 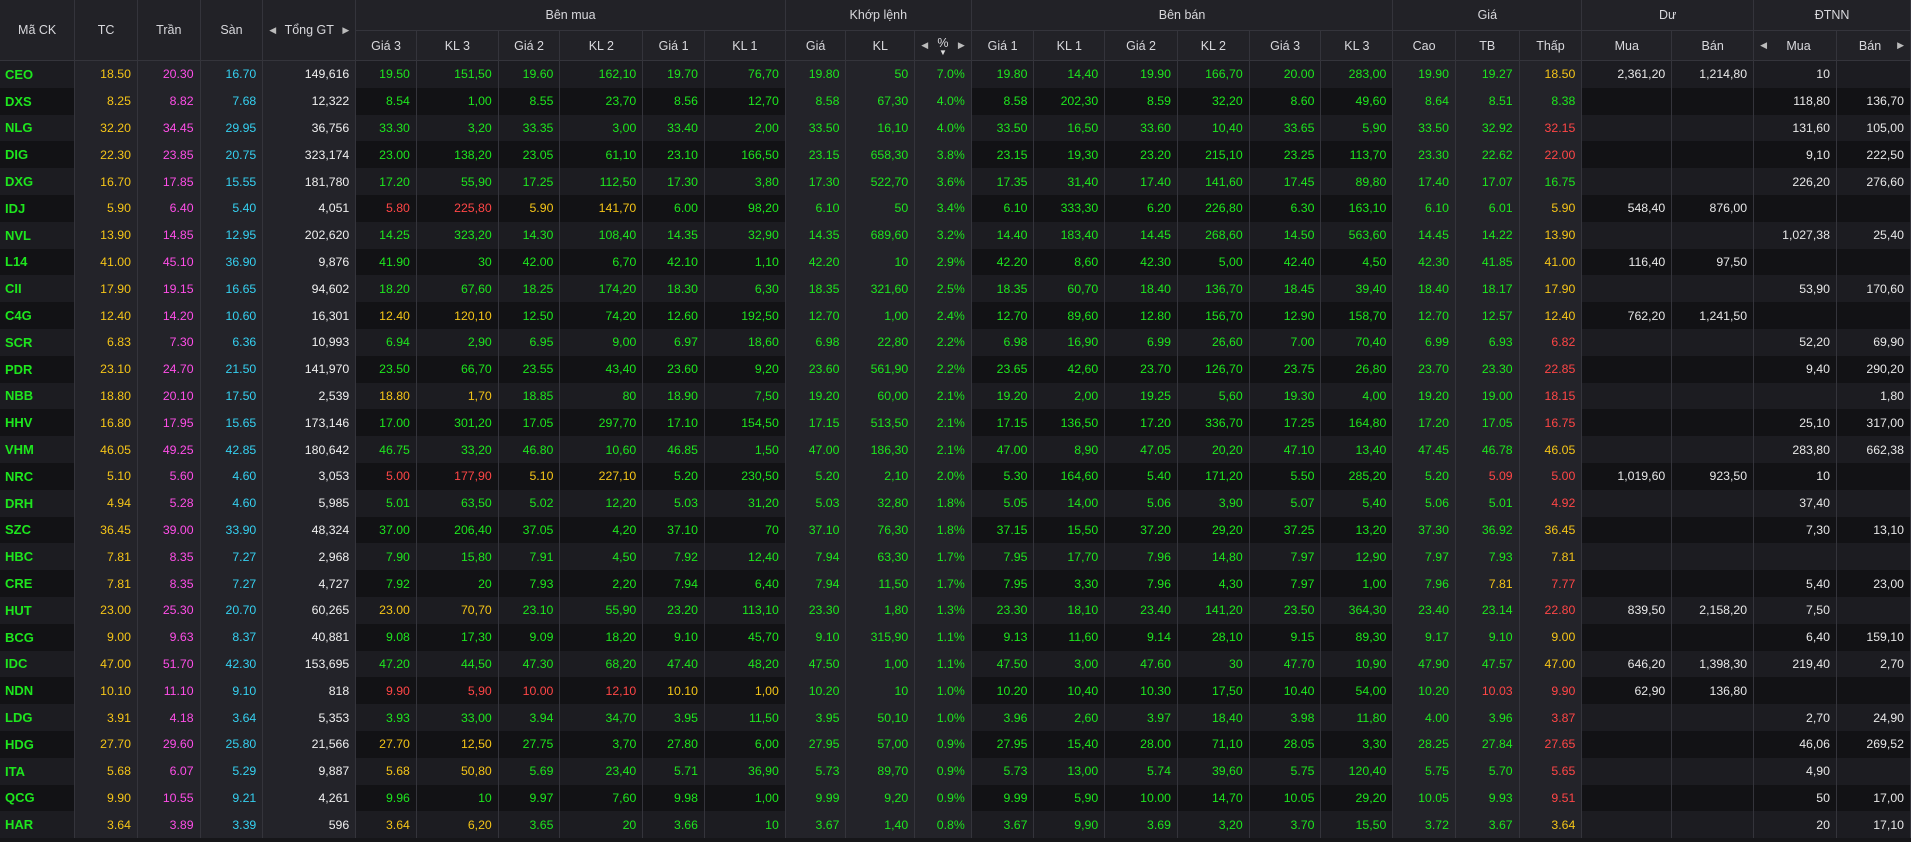 I want to click on sell_cols-col-header: KL 1, so click(x=1069, y=45).